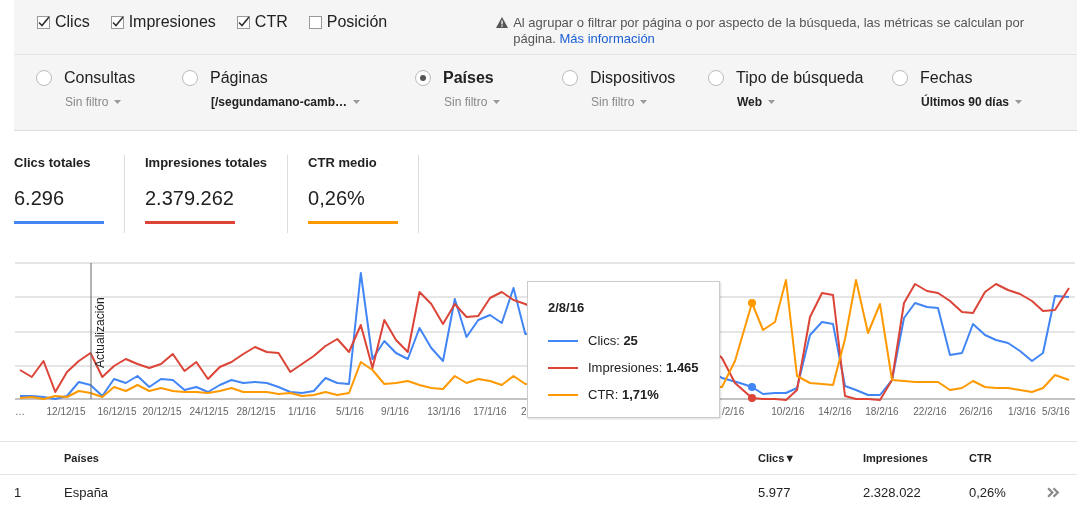  I want to click on tooltip-value: CTR: 1,71%, so click(623, 394).